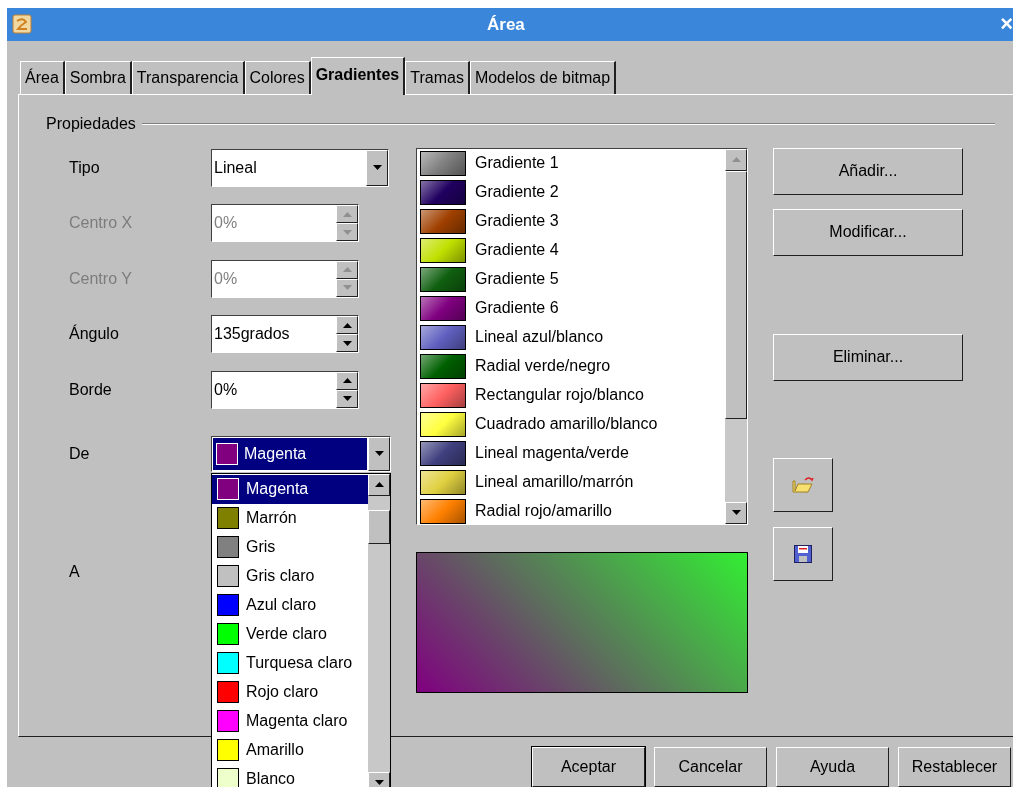  I want to click on open-button, so click(803, 484).